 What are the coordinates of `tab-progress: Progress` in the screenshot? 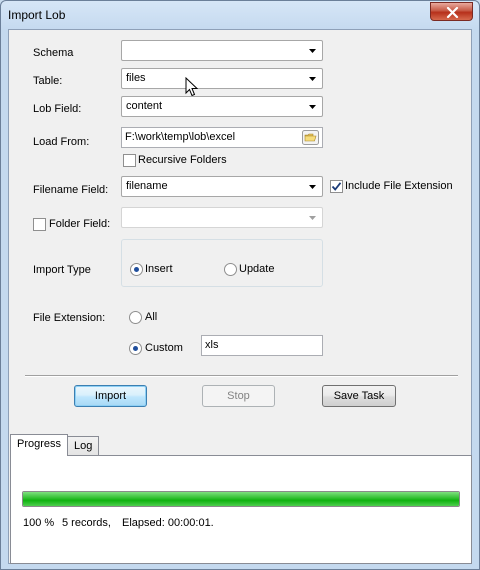 It's located at (39, 445).